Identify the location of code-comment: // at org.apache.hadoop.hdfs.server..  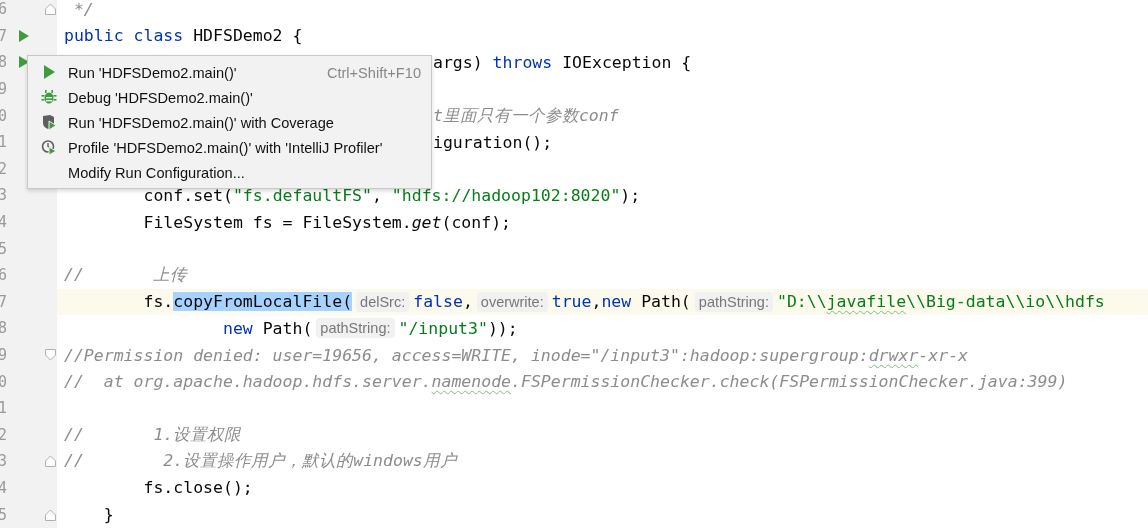
(248, 382).